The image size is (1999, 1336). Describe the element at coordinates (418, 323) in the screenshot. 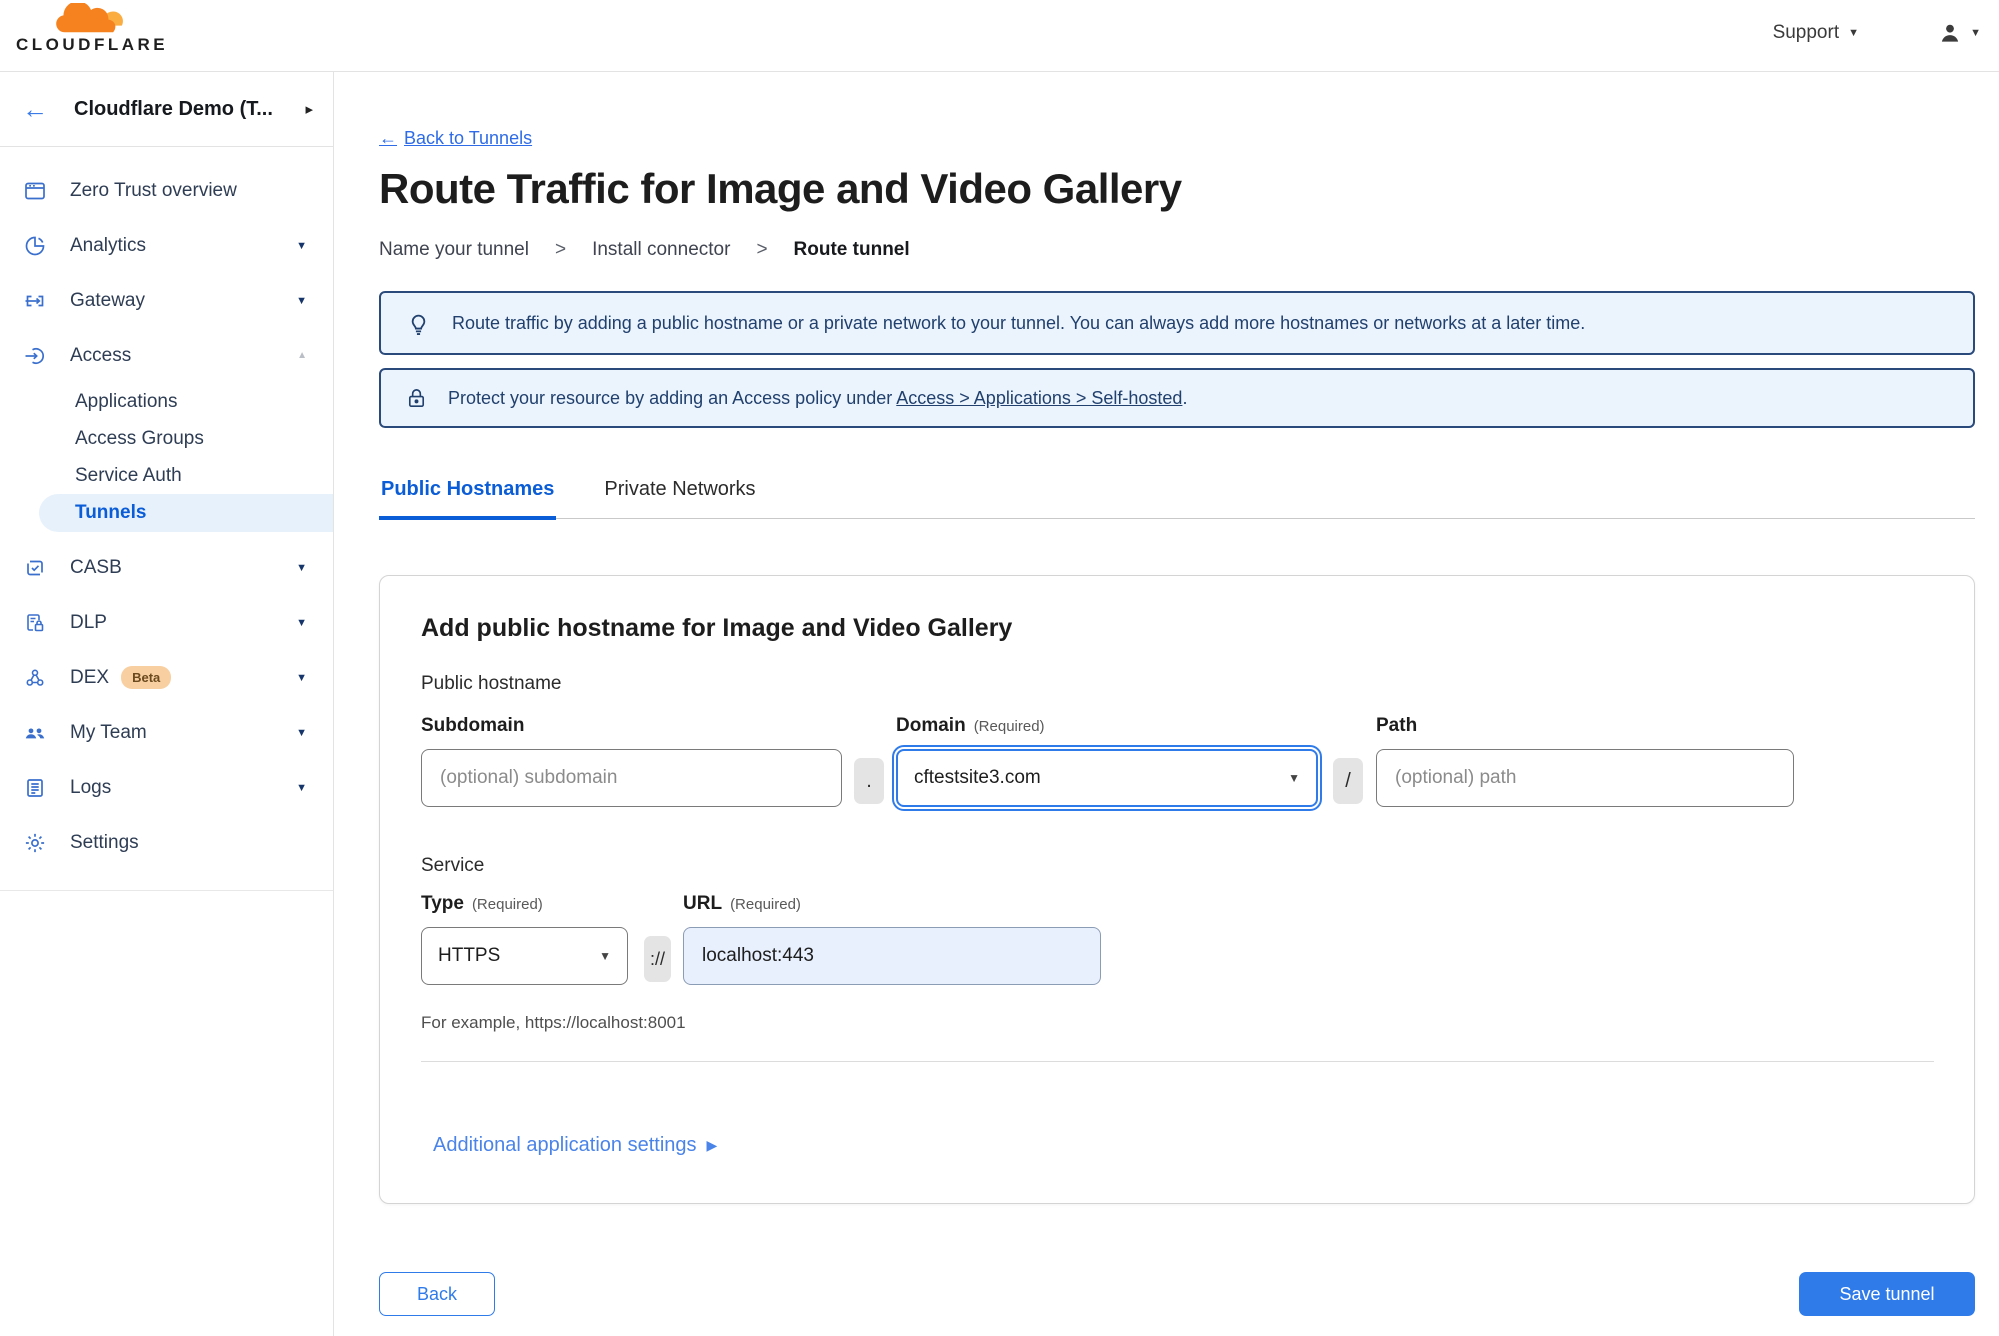

I see `lightbulb-icon` at that location.